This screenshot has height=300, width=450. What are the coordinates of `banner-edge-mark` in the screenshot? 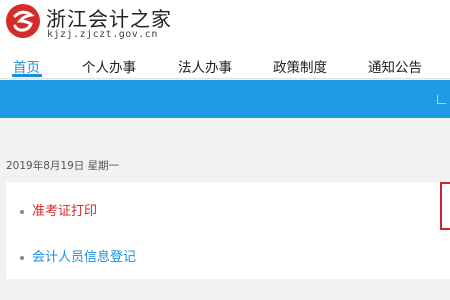 It's located at (441, 99).